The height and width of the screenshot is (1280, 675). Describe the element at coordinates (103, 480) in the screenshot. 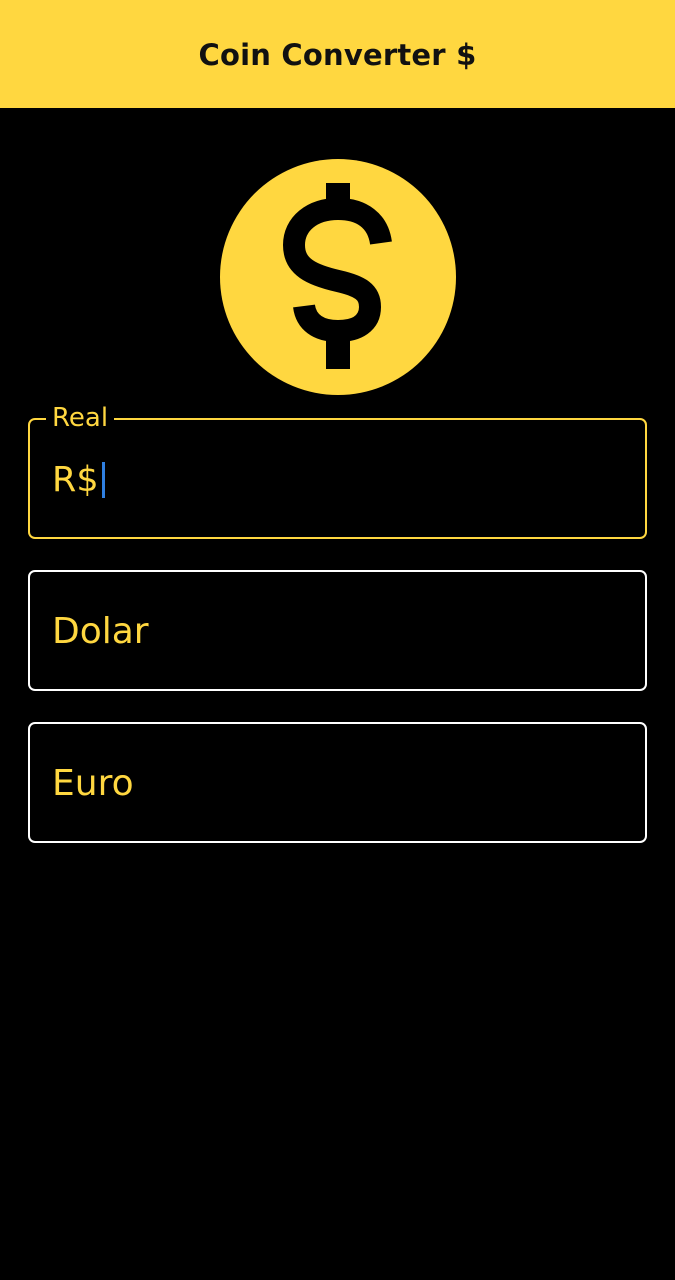

I see `text-caret` at that location.